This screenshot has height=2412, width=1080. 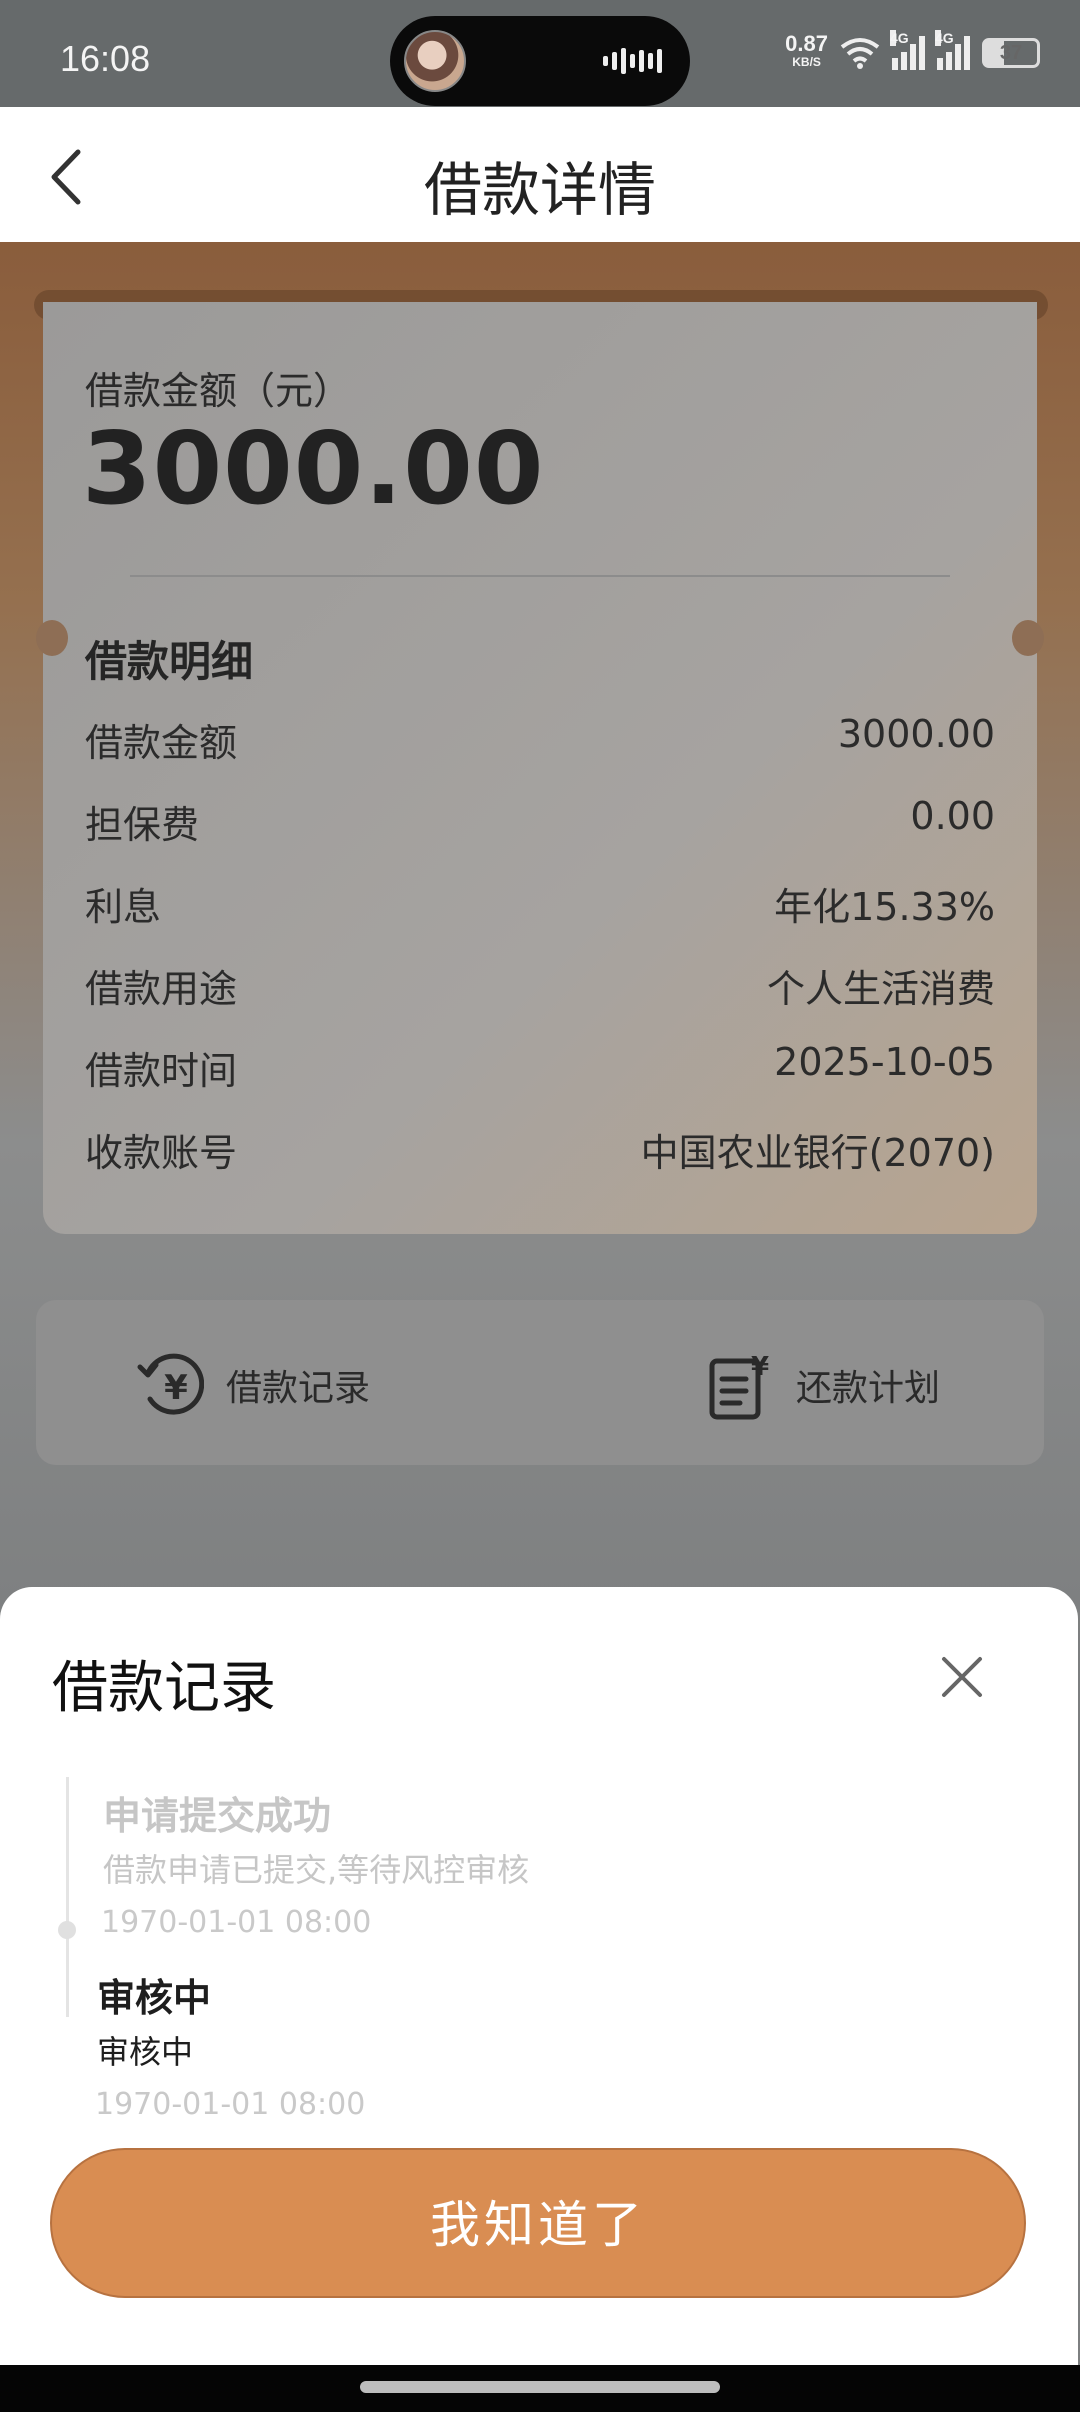 I want to click on detail-row: 借款时间 2025-10-05, so click(x=540, y=1066).